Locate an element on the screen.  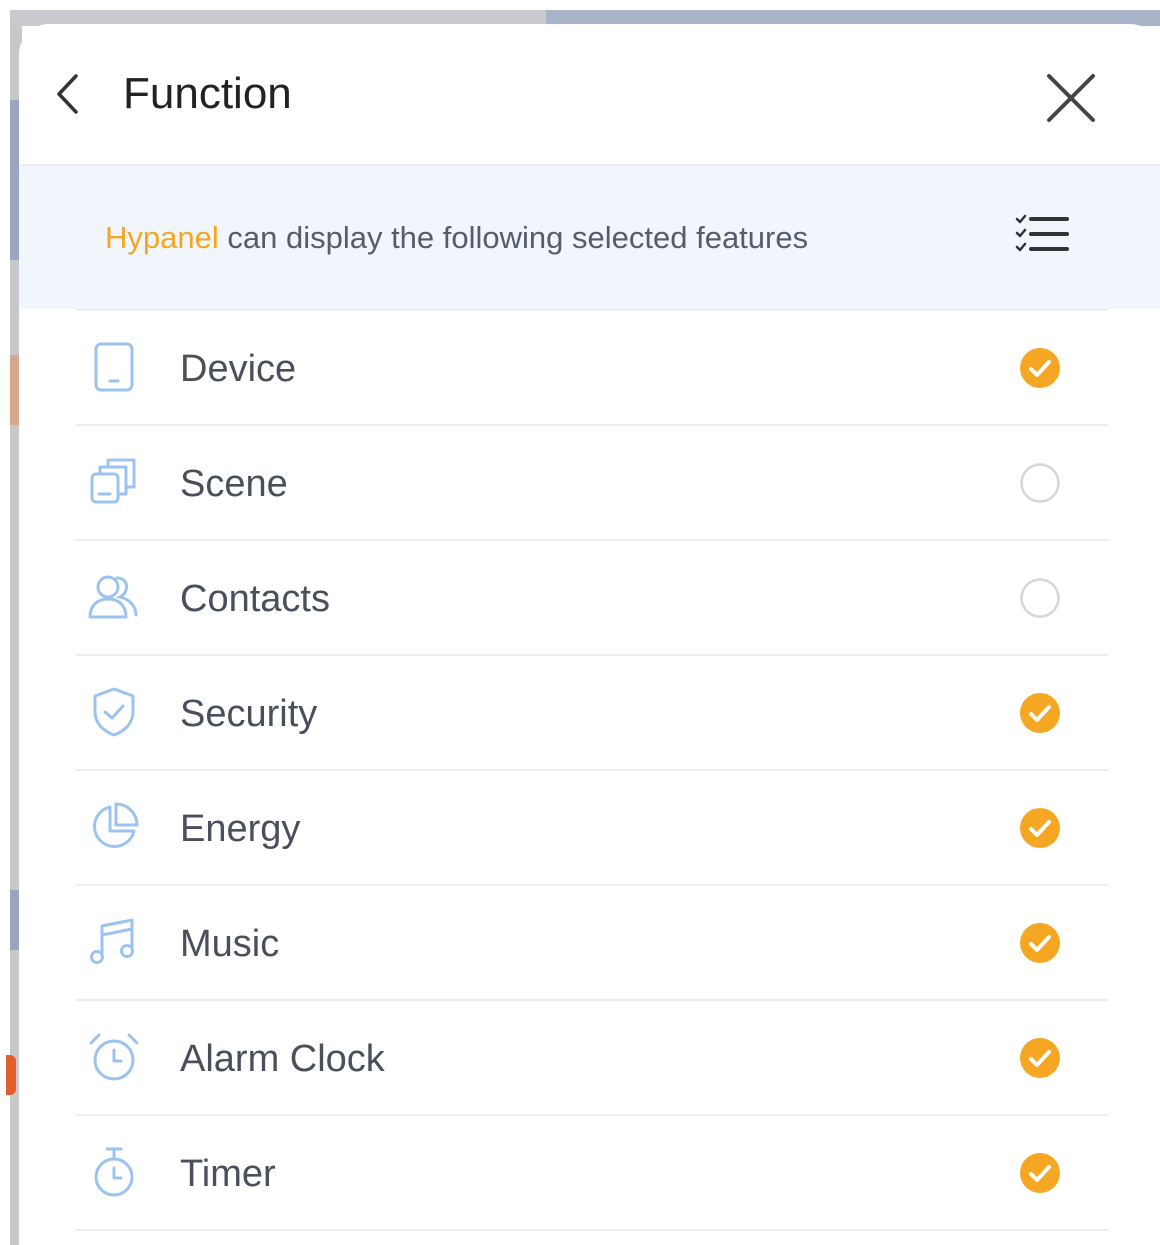
chevron-left-icon is located at coordinates (69, 94).